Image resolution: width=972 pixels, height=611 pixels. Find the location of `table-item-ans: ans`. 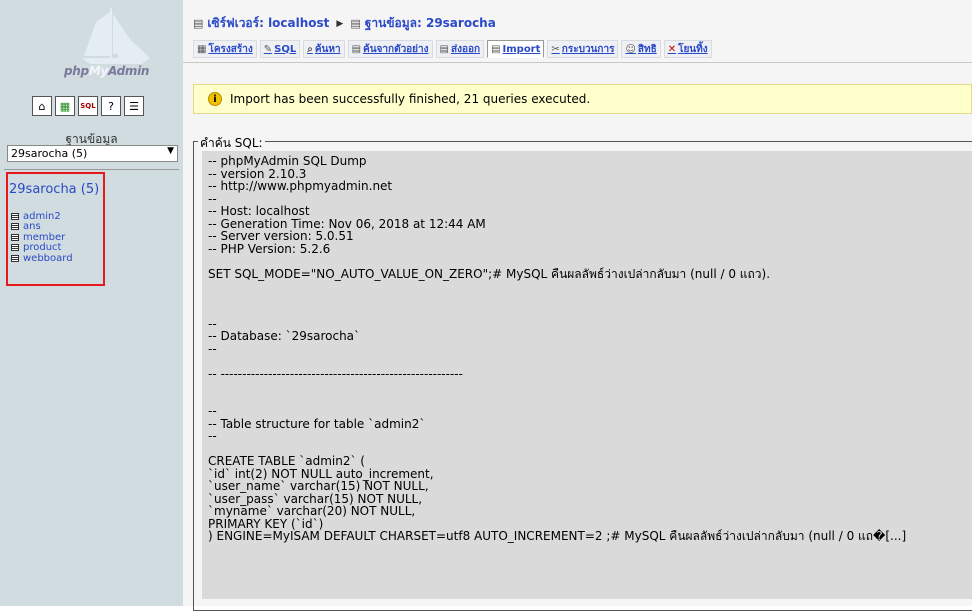

table-item-ans: ans is located at coordinates (42, 226).